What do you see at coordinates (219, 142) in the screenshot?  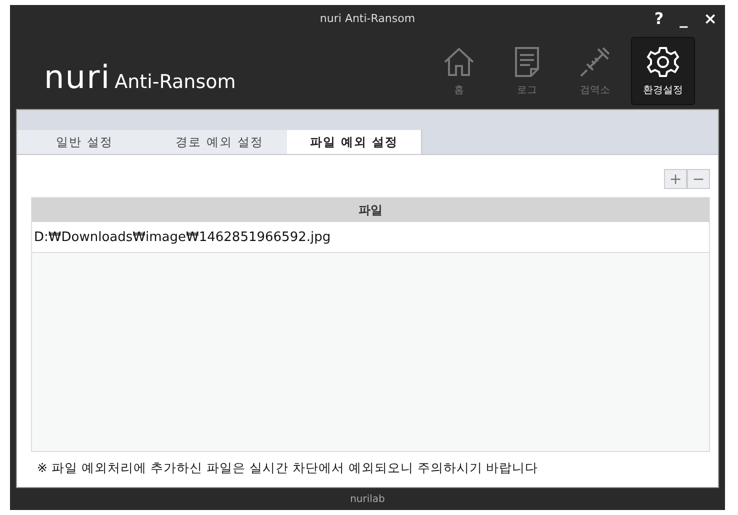 I see `tab: 경로 예외 설정` at bounding box center [219, 142].